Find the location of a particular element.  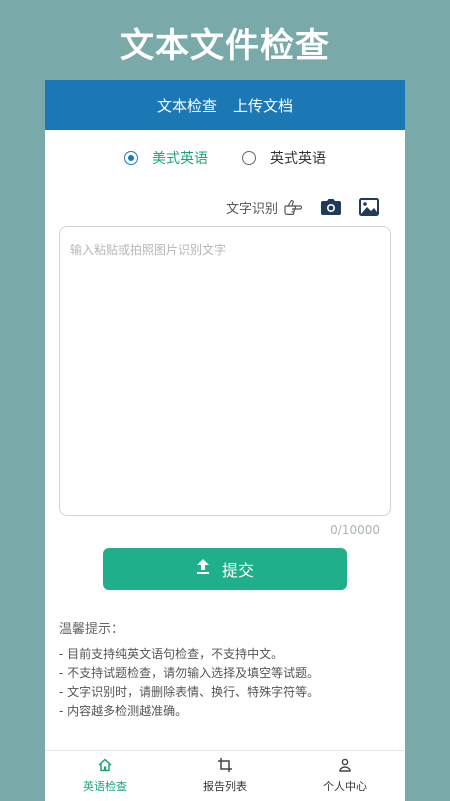

tips-title: 温馨提示： is located at coordinates (92, 629).